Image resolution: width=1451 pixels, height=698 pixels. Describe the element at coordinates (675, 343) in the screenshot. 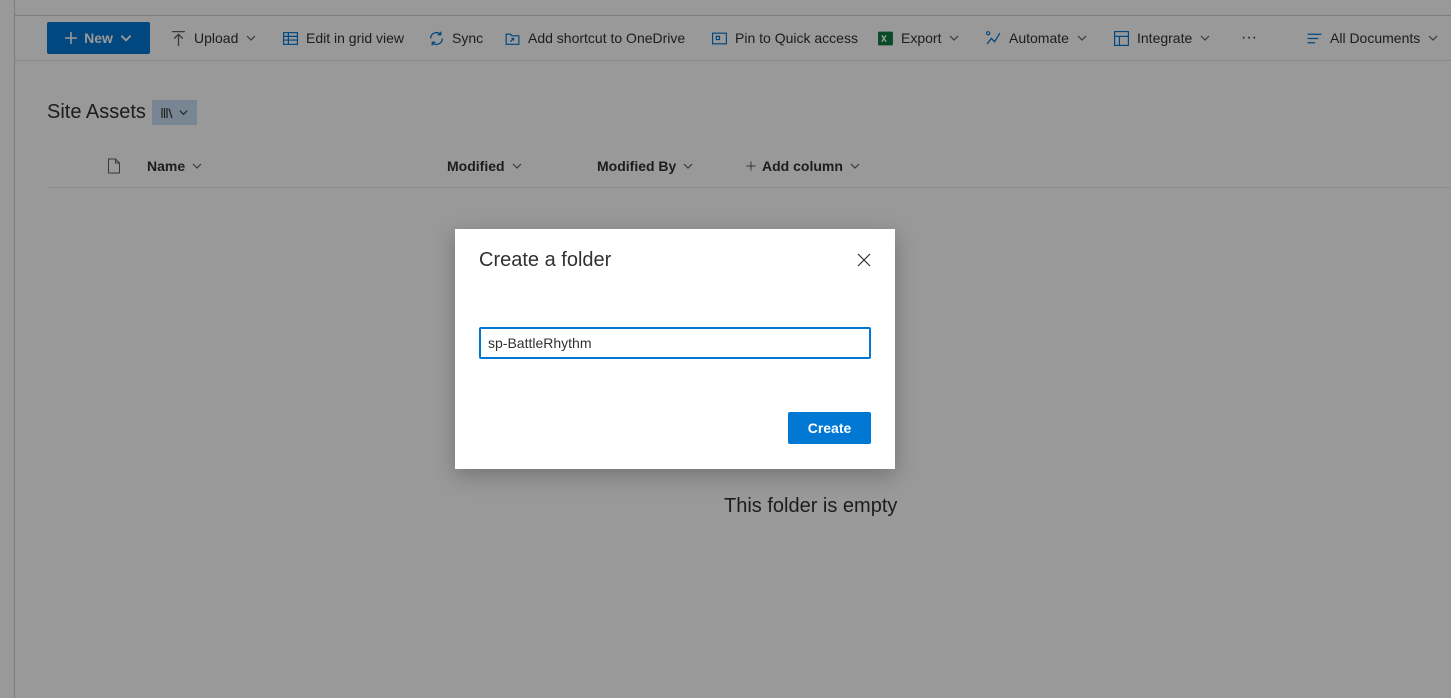

I see `folder-name-input` at that location.